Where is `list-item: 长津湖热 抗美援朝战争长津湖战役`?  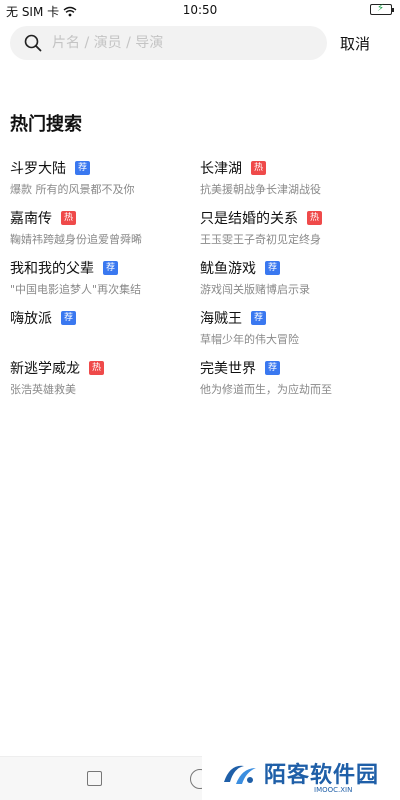
list-item: 长津湖热 抗美援朝战争长津湖战役 is located at coordinates (295, 183).